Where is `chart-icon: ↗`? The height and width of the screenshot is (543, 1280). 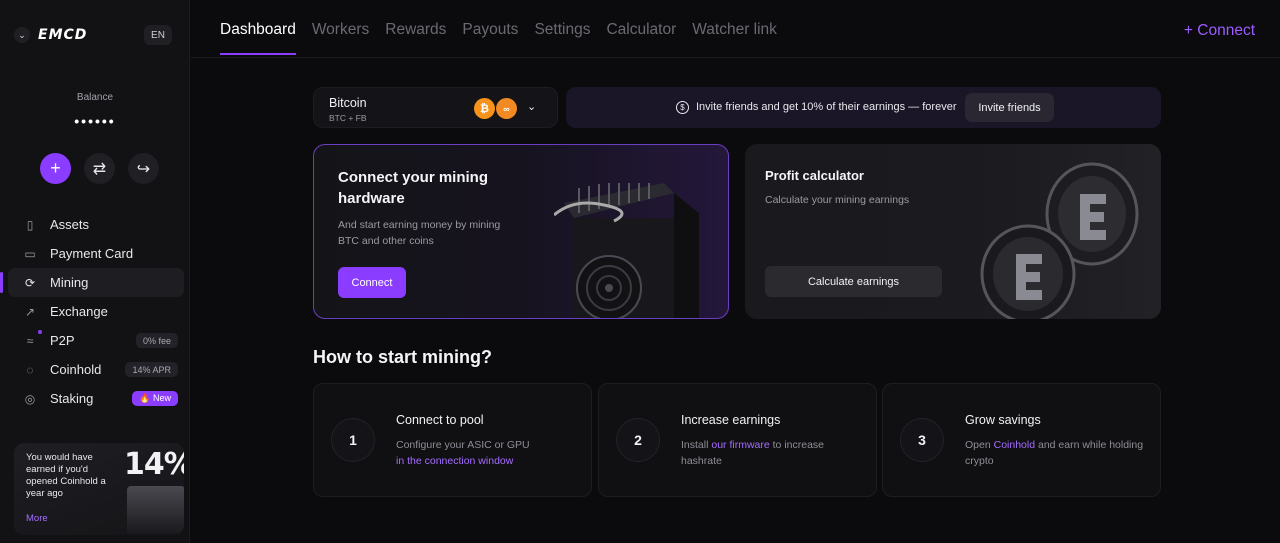
chart-icon: ↗ is located at coordinates (30, 311).